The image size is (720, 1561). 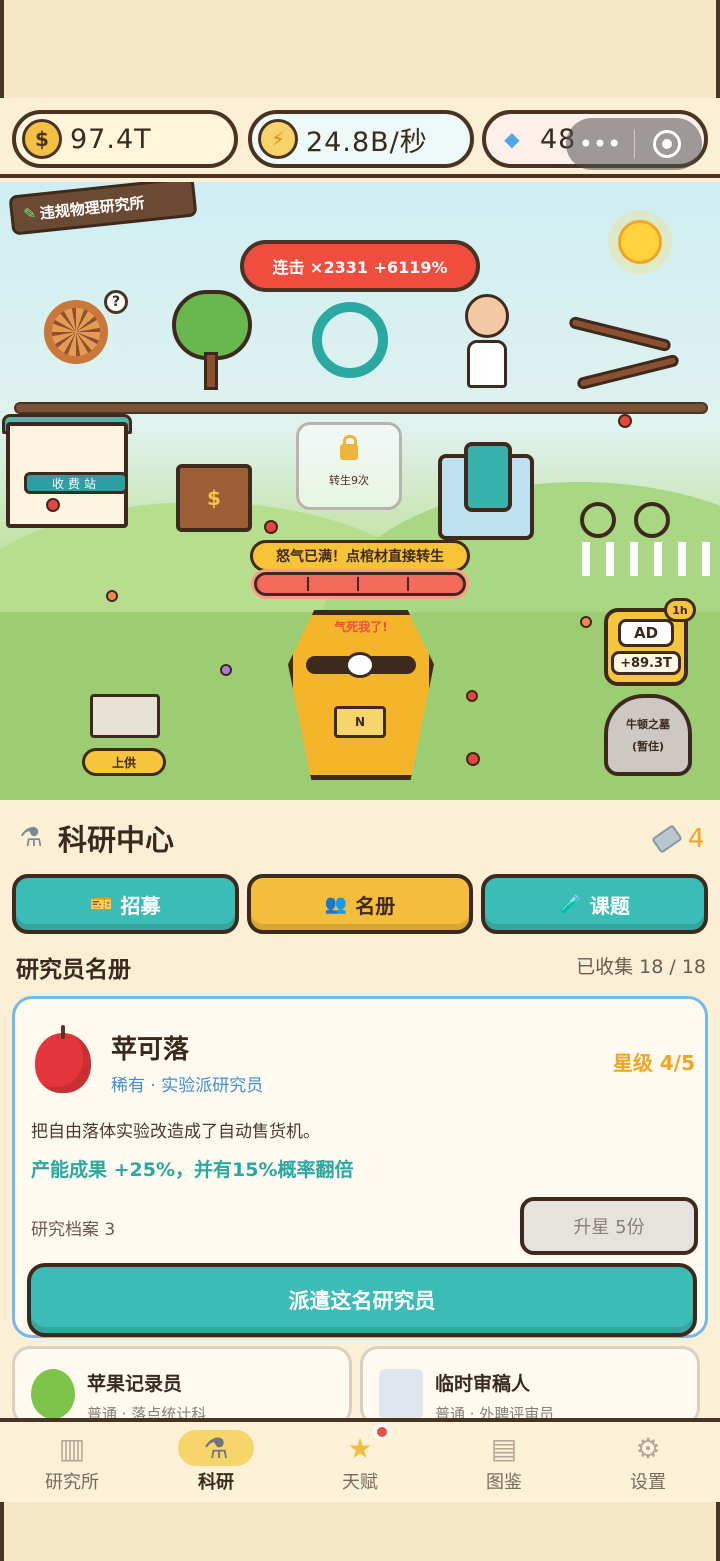 What do you see at coordinates (278, 139) in the screenshot?
I see `lightning-icon: ⚡` at bounding box center [278, 139].